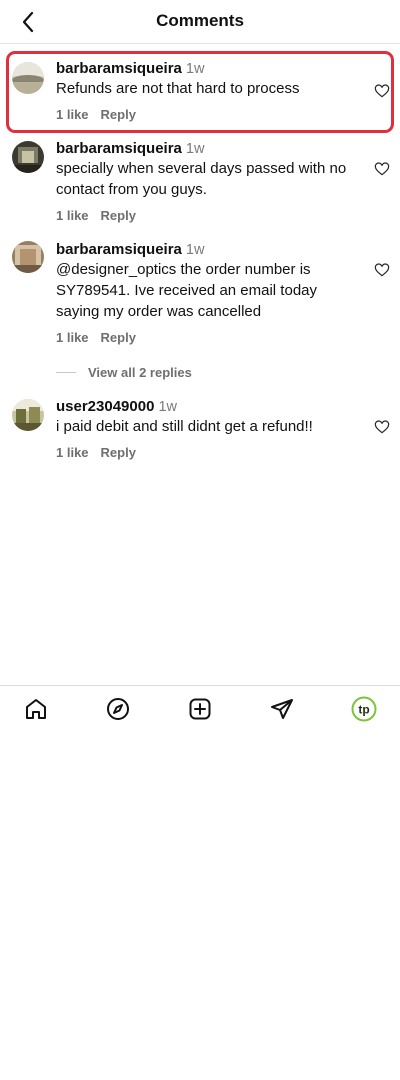 Image resolution: width=400 pixels, height=1080 pixels. I want to click on direct-icon, so click(282, 709).